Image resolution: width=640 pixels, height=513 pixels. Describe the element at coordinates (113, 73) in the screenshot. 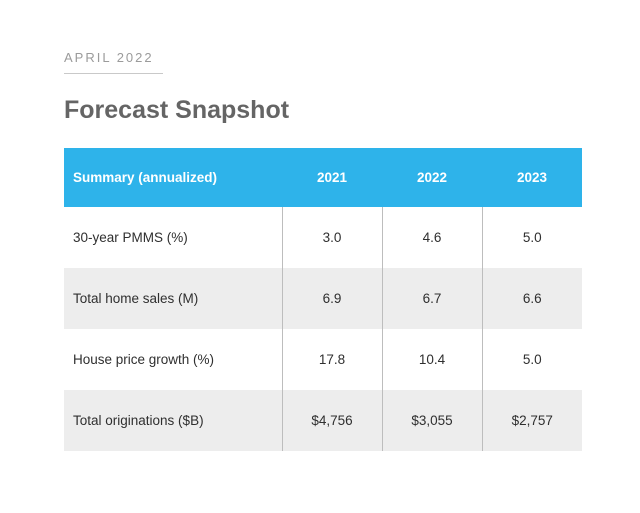

I see `eyebrow-divider` at that location.